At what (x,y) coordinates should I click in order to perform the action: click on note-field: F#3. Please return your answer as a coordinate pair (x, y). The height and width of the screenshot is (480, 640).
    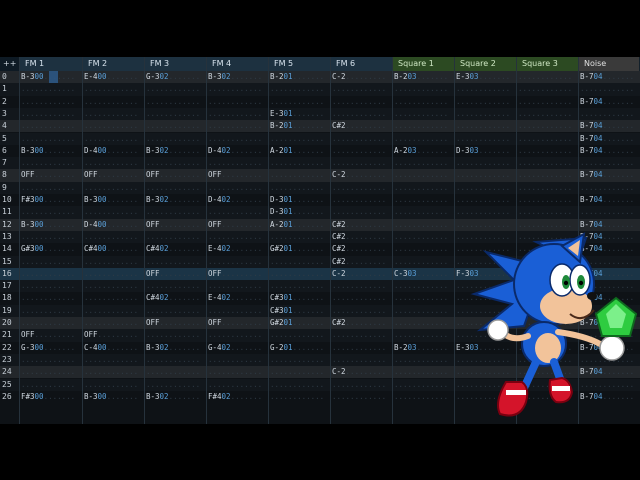
    Looking at the image, I should click on (28, 396).